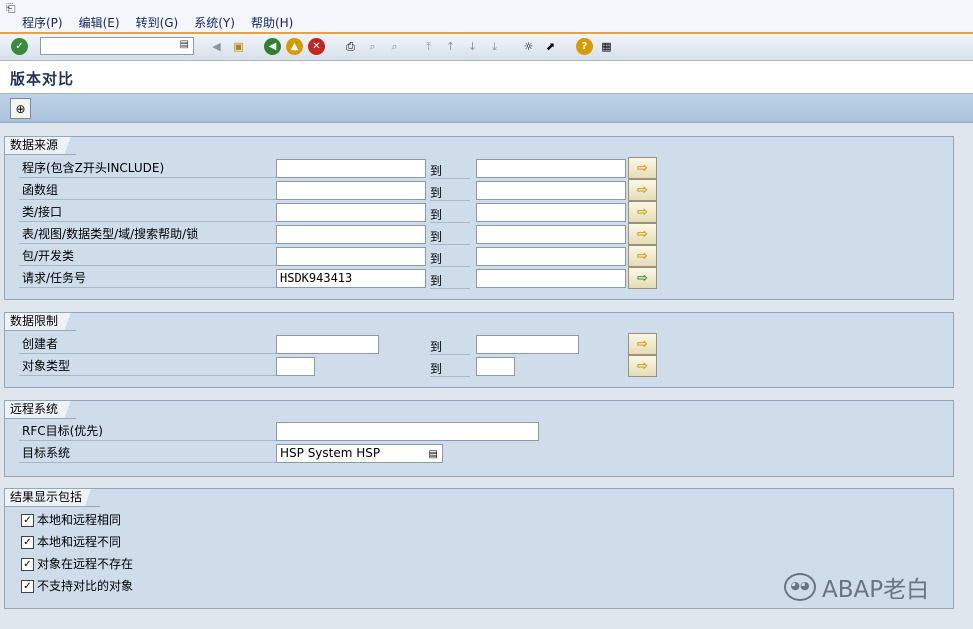 Image resolution: width=973 pixels, height=629 pixels. I want to click on check-icon: ✓, so click(19, 46).